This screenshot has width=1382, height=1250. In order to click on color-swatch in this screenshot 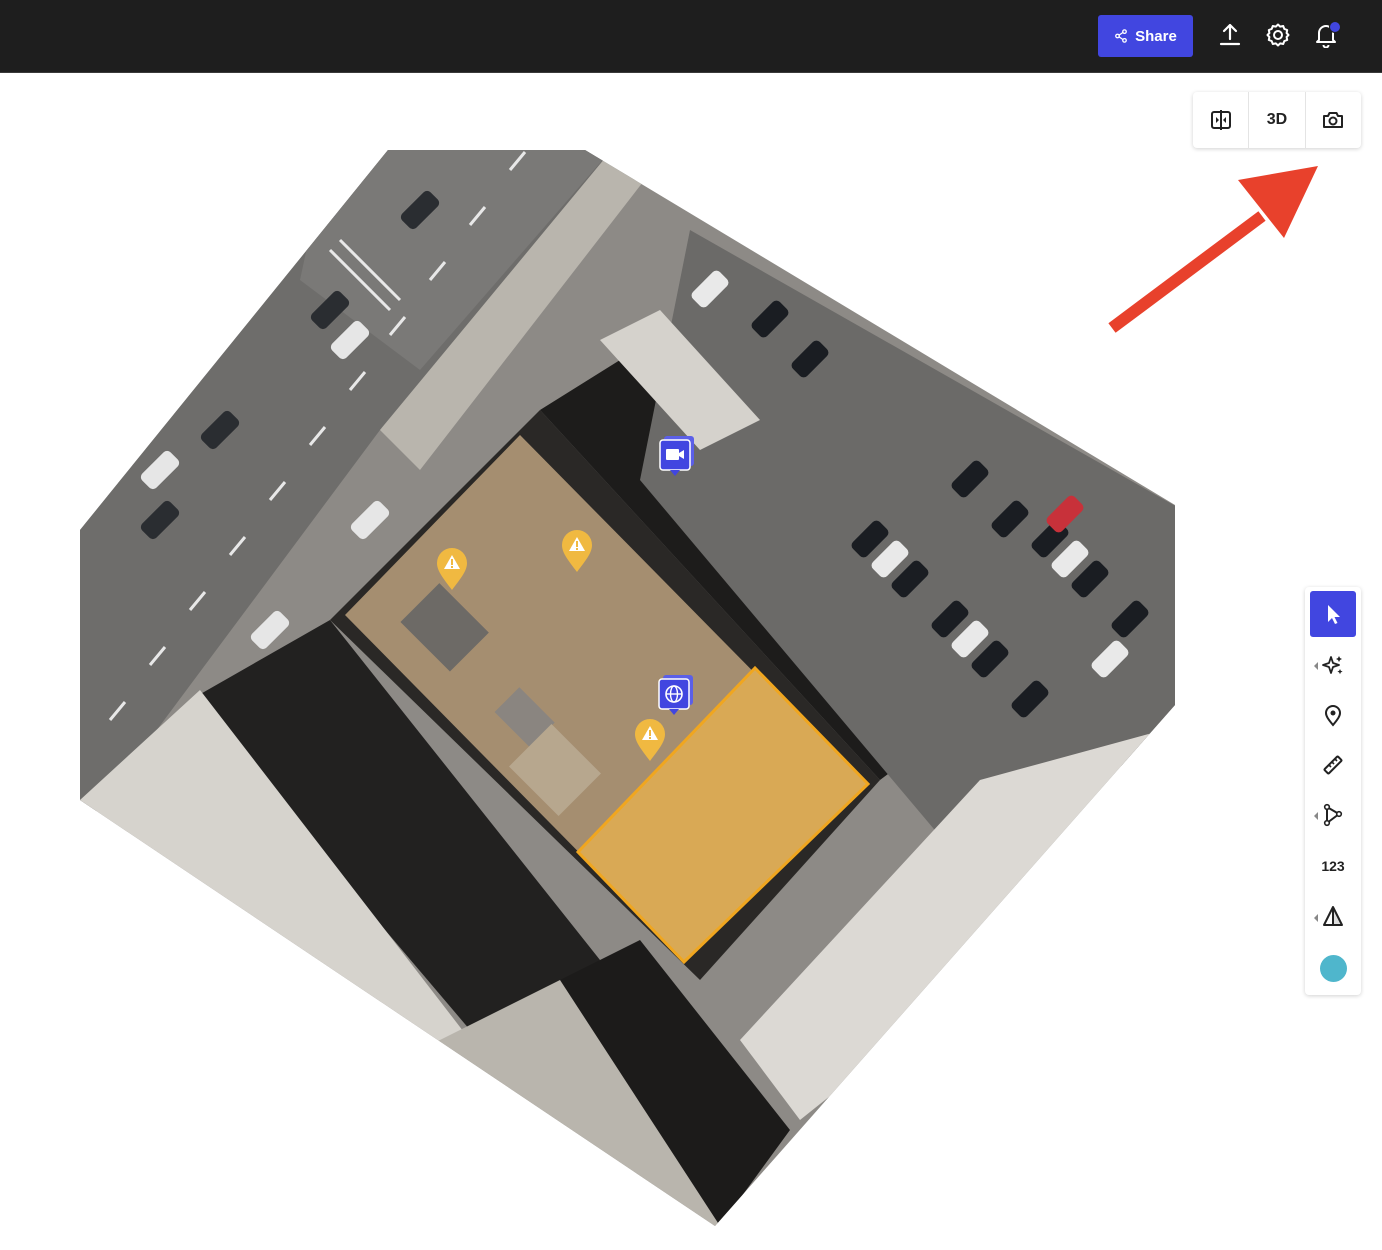, I will do `click(1333, 968)`.